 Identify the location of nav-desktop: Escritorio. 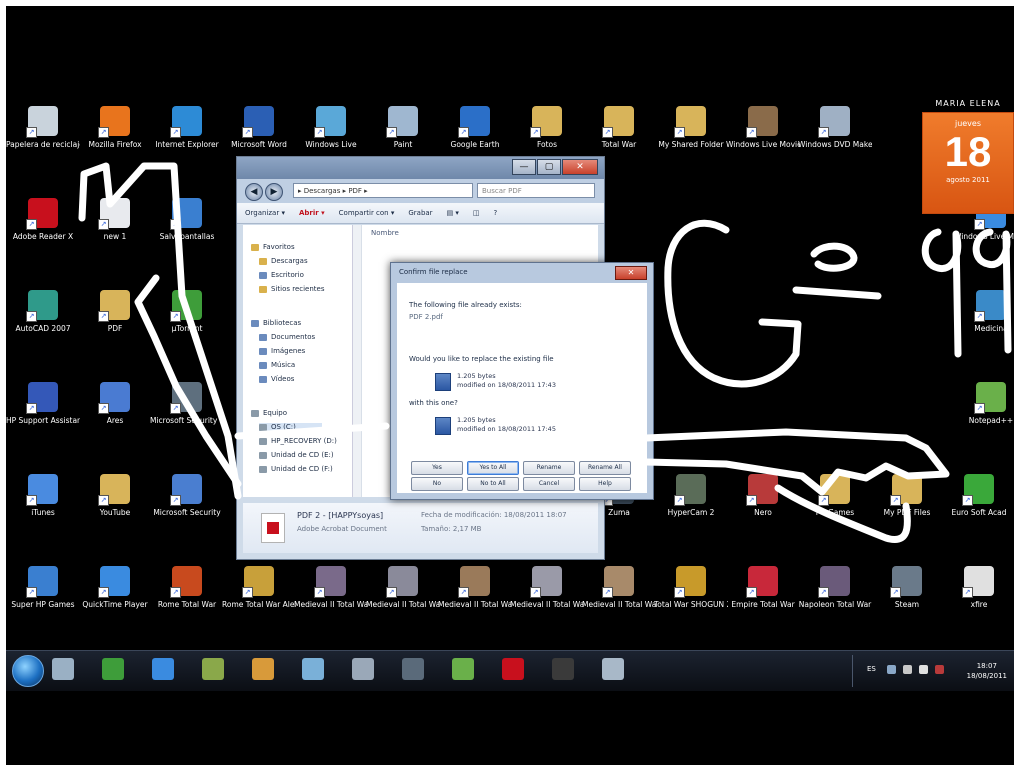
(281, 275).